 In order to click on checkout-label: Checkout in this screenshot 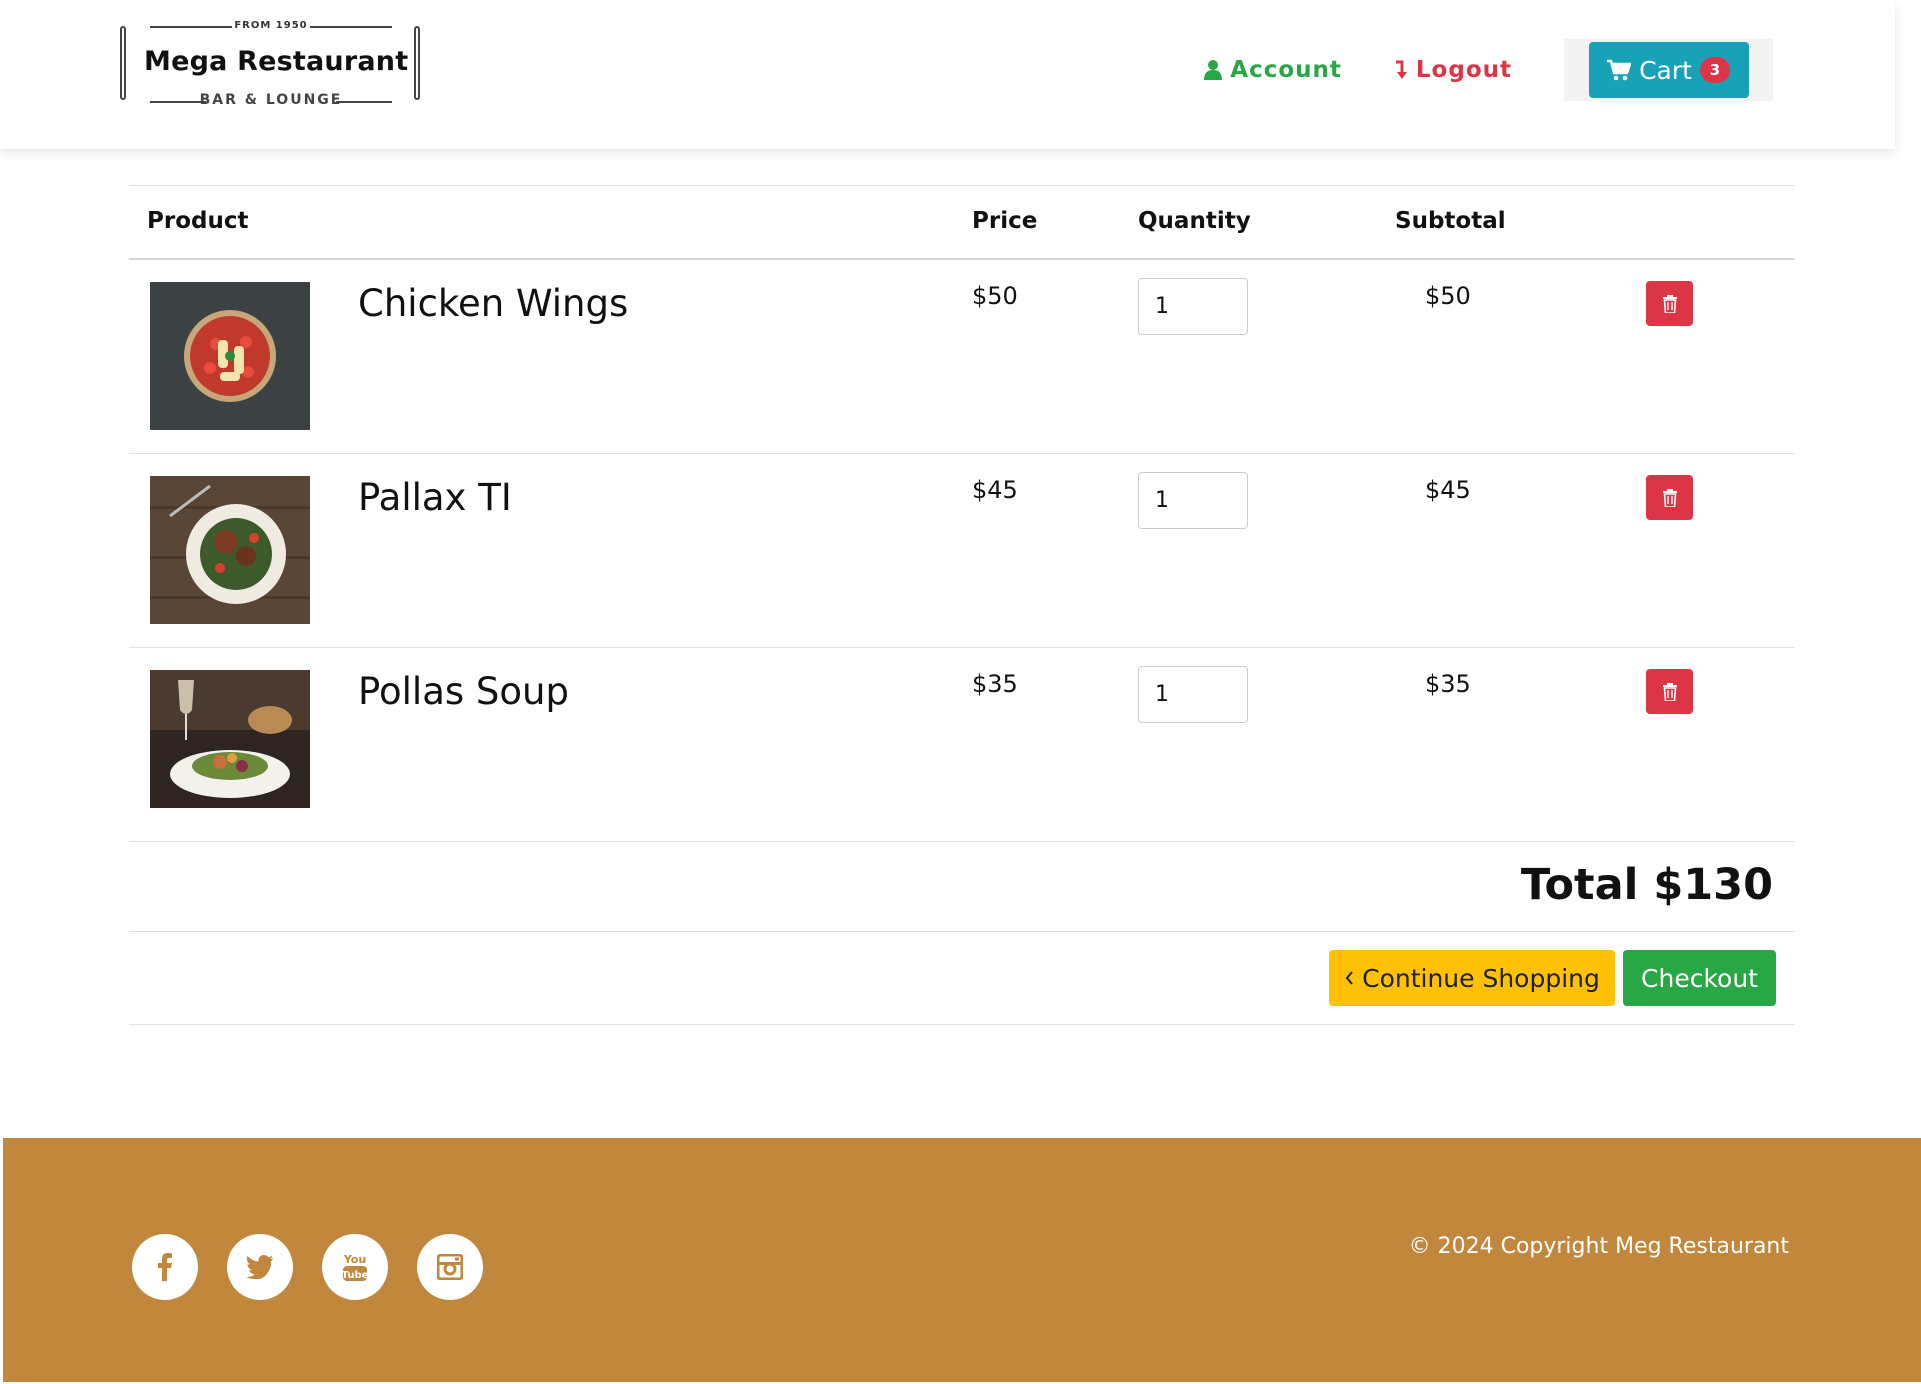, I will do `click(1699, 978)`.